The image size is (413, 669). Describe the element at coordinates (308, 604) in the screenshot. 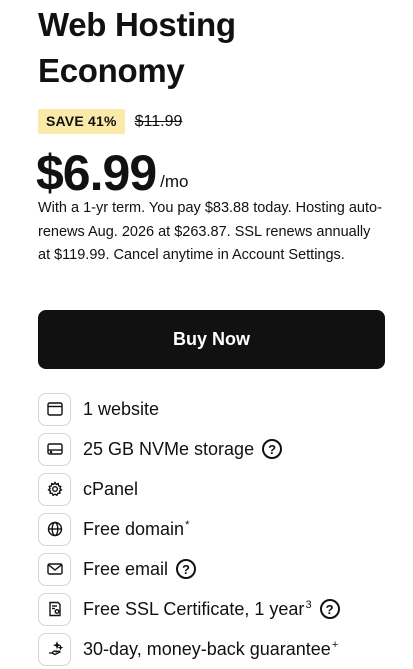

I see `footnote-marker: 3` at that location.